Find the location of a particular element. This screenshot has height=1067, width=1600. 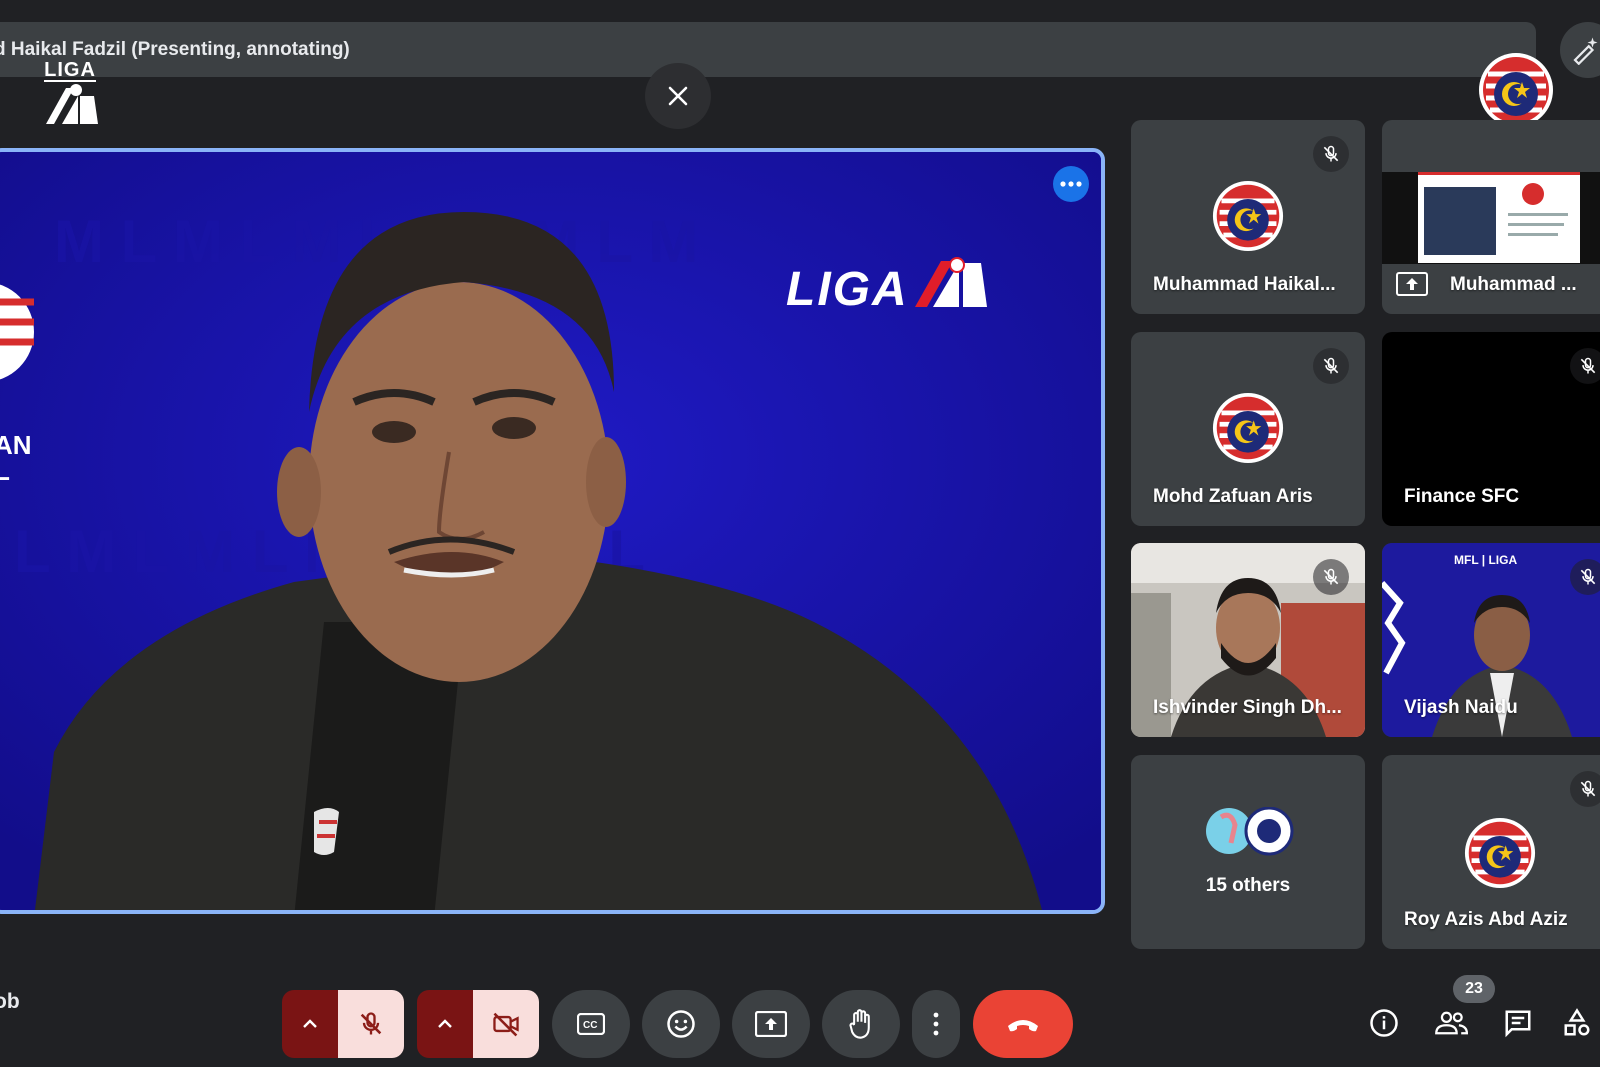

camera-toggle-button is located at coordinates (506, 1024).